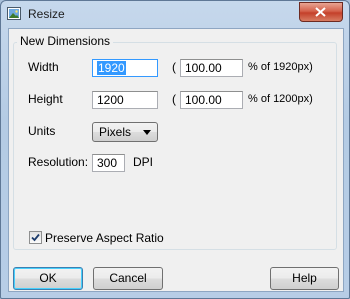 The image size is (350, 299). What do you see at coordinates (175, 14) in the screenshot?
I see `title-bar: Resize` at bounding box center [175, 14].